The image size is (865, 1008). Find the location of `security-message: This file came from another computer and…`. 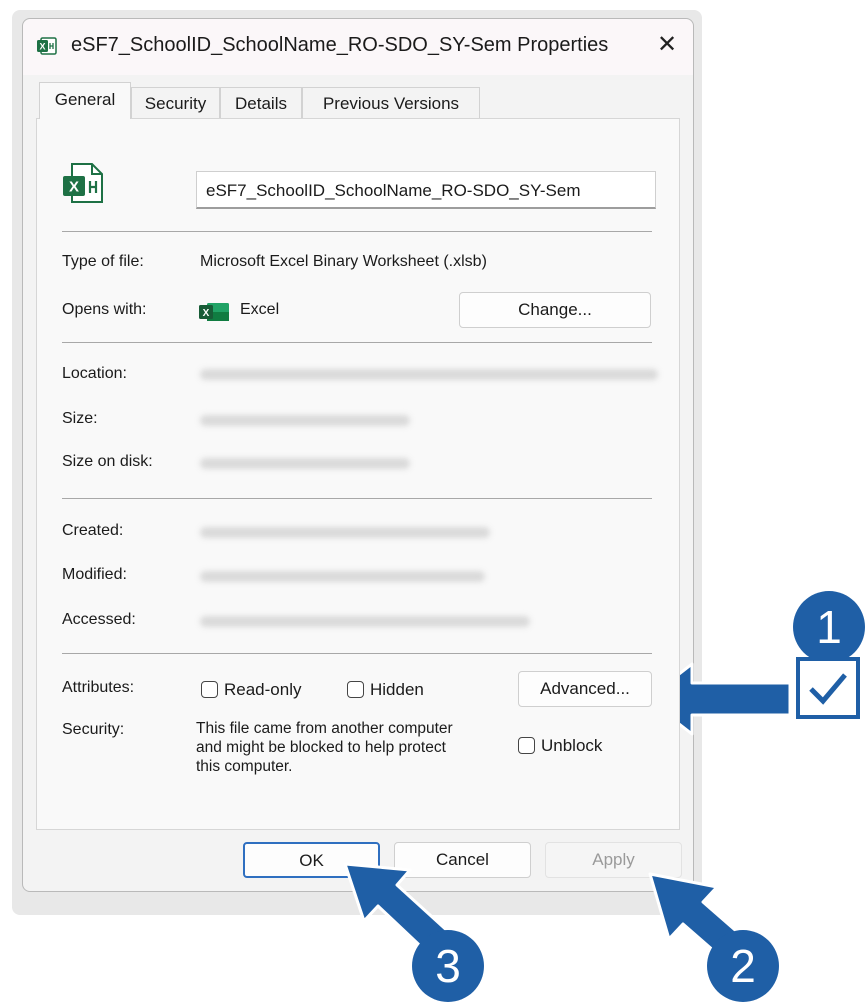

security-message: This file came from another computer and… is located at coordinates (324, 747).